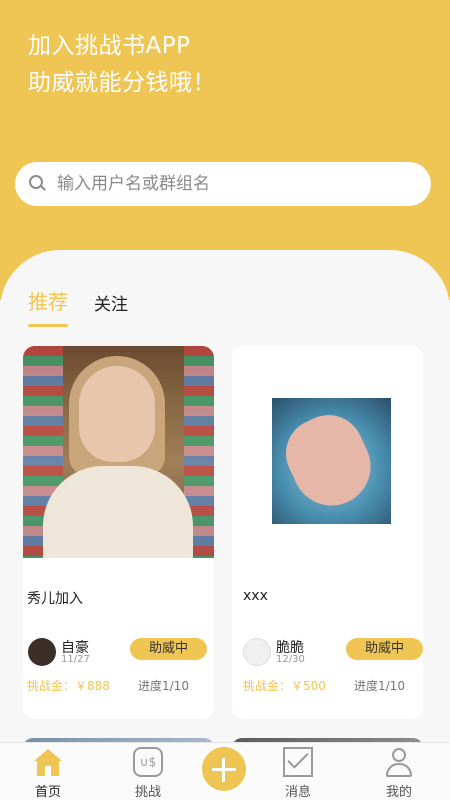 The height and width of the screenshot is (800, 450). I want to click on card-title: xxx, so click(255, 596).